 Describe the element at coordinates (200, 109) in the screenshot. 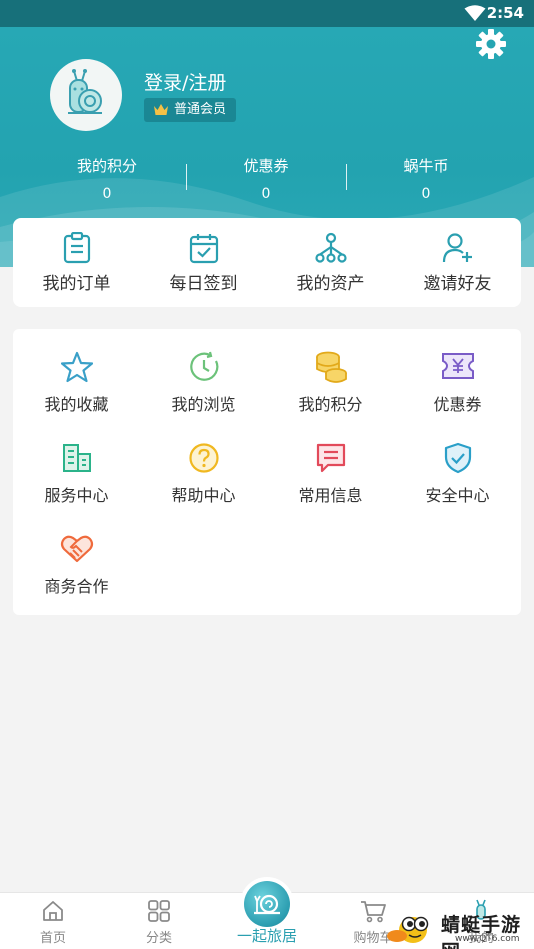

I see `member-level-text: 普通会员` at that location.